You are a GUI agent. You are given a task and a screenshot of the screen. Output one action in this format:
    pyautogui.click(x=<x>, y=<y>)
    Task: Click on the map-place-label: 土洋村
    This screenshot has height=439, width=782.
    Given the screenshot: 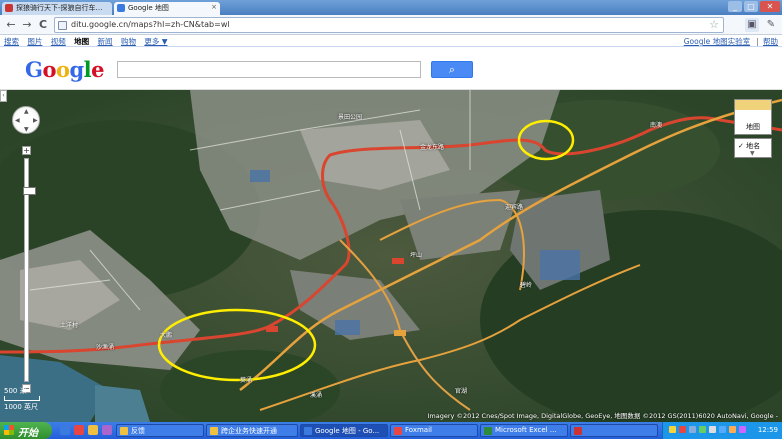 What is the action you would take?
    pyautogui.click(x=69, y=324)
    